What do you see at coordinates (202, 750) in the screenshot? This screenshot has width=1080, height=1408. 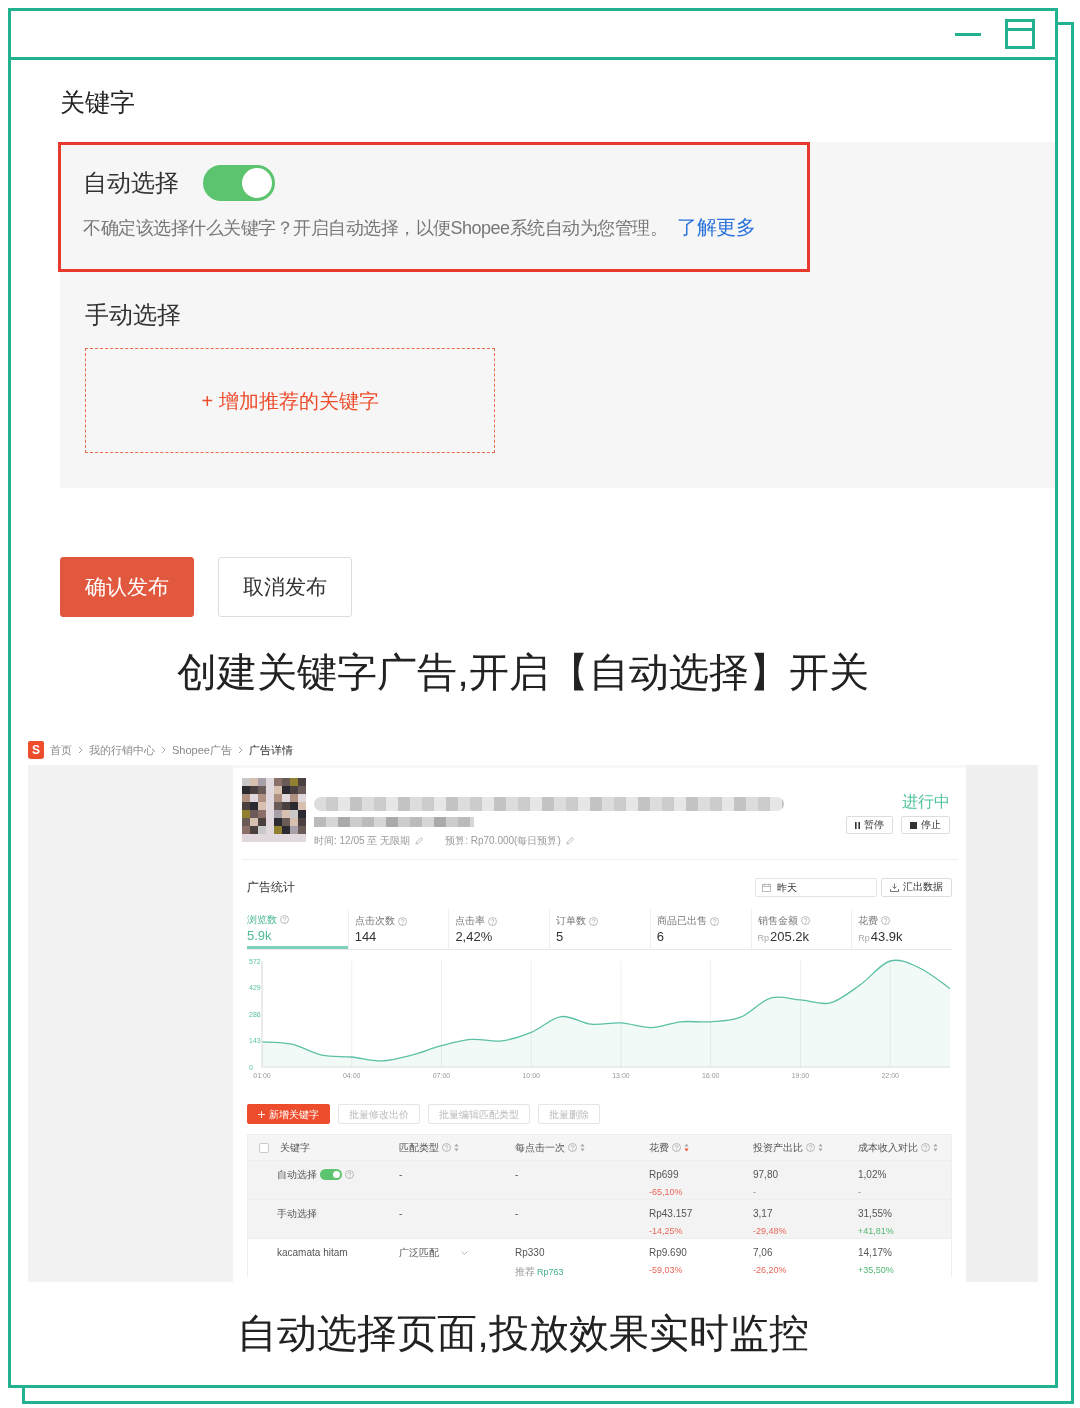 I see `breadcrumb-link: Shopee广告` at bounding box center [202, 750].